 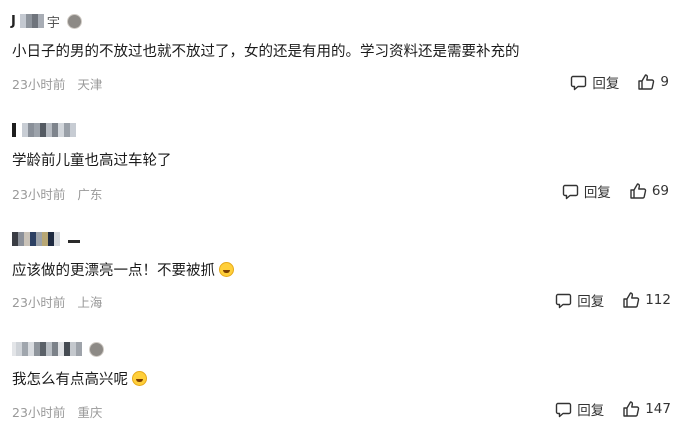 What do you see at coordinates (90, 84) in the screenshot?
I see `comment-location: 天津` at bounding box center [90, 84].